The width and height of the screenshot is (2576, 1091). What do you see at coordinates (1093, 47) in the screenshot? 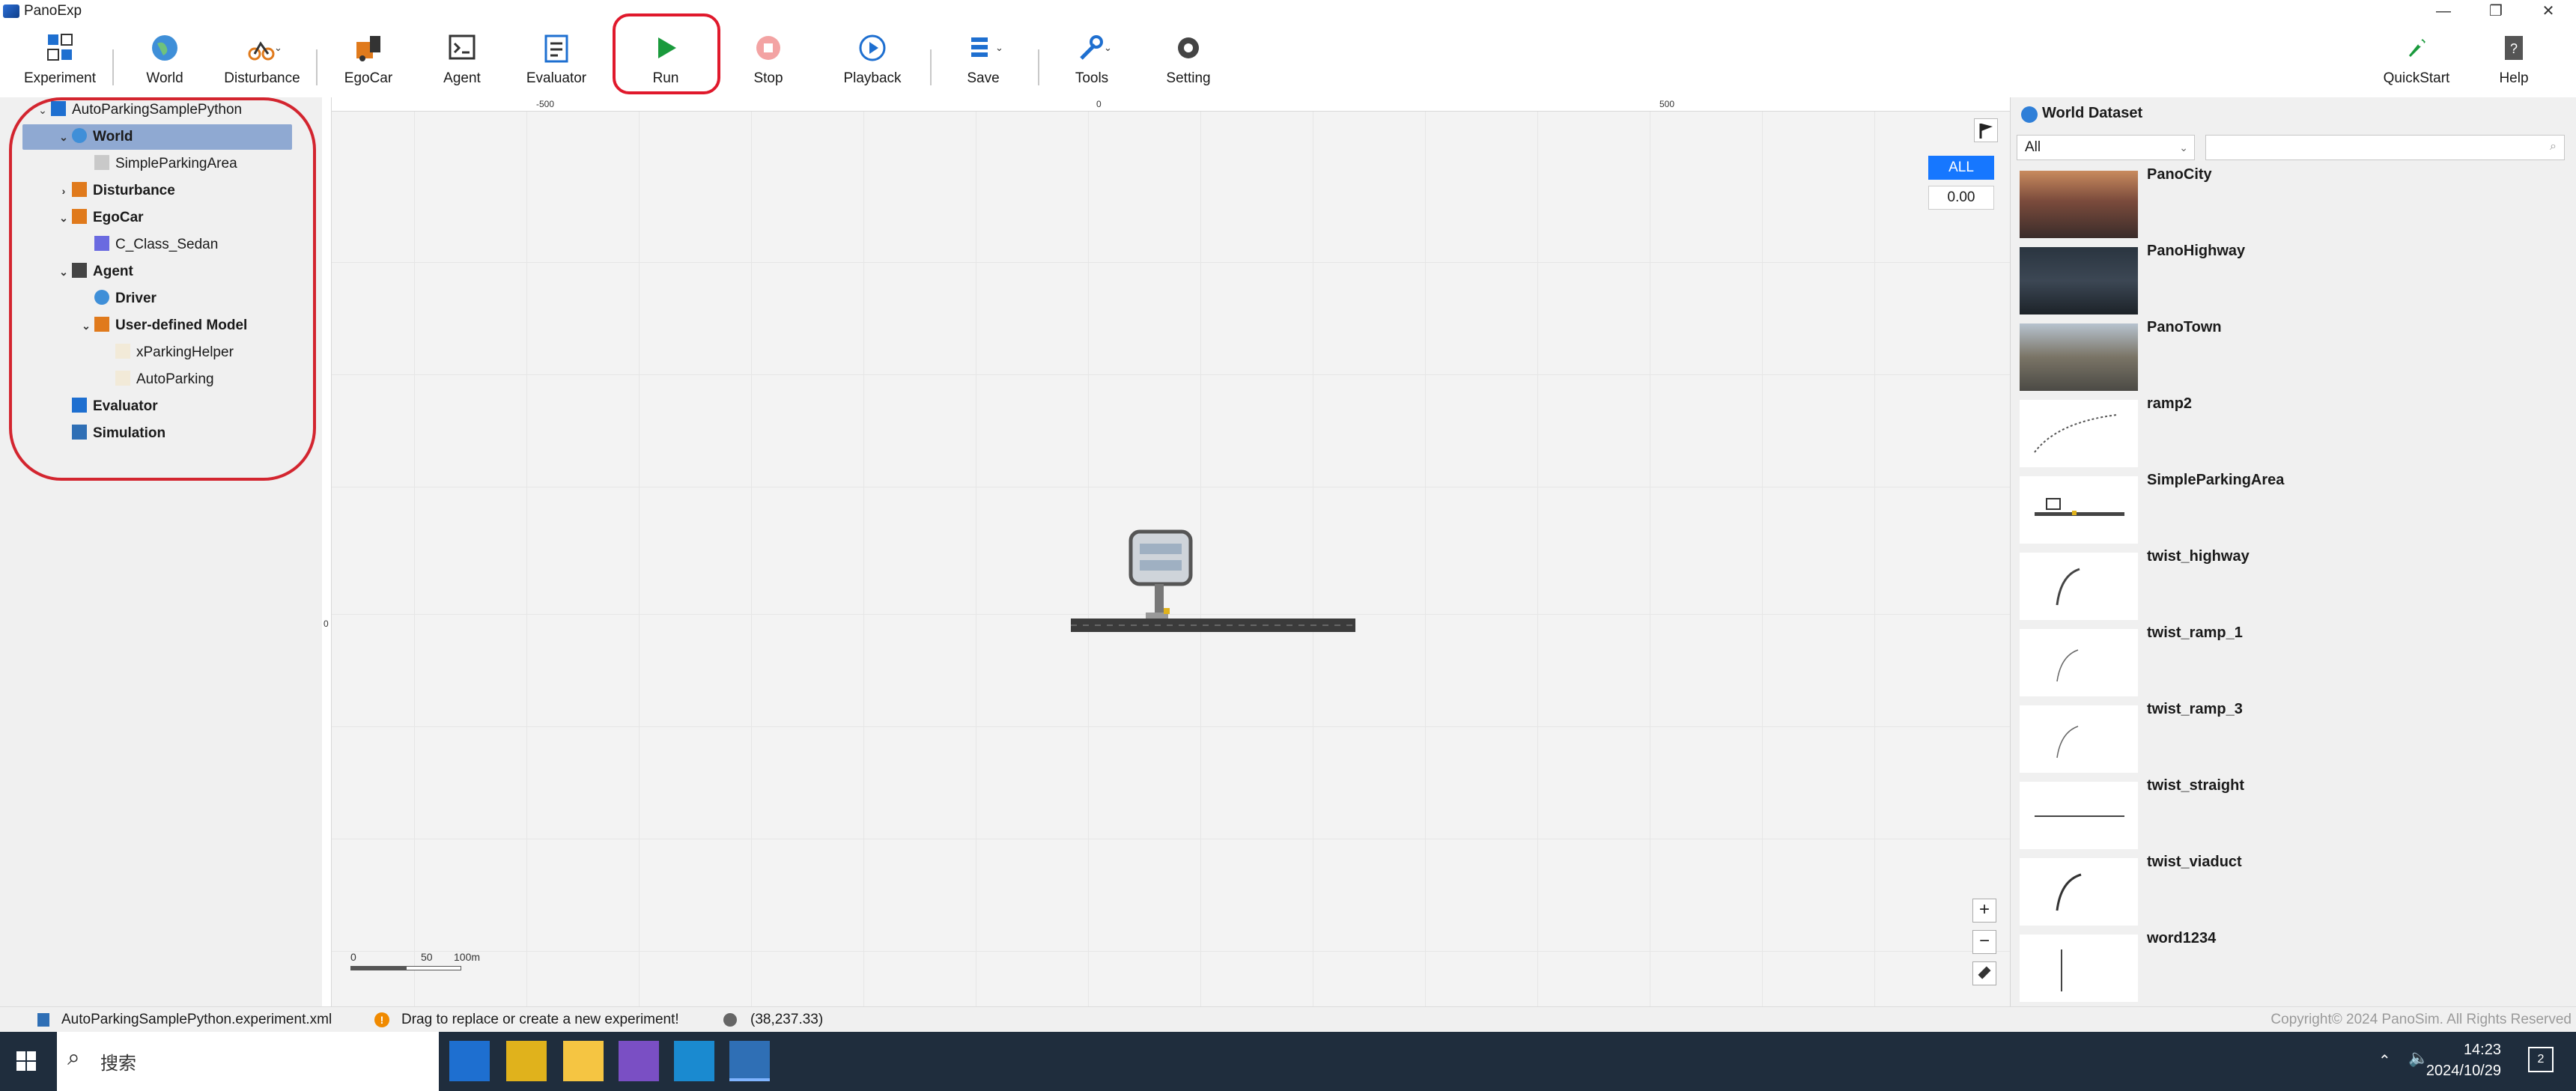
I see `tools-icon: ⌄` at bounding box center [1093, 47].